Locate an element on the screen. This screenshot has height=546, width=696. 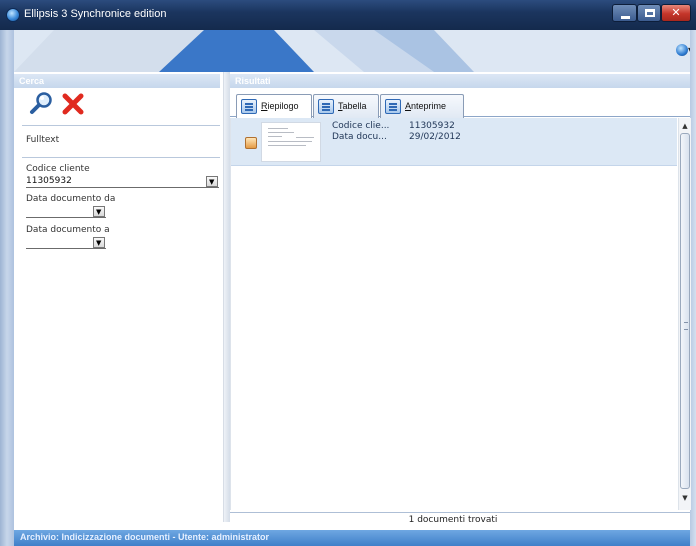
tab-anteprime: Anteprime is located at coordinates (422, 106).